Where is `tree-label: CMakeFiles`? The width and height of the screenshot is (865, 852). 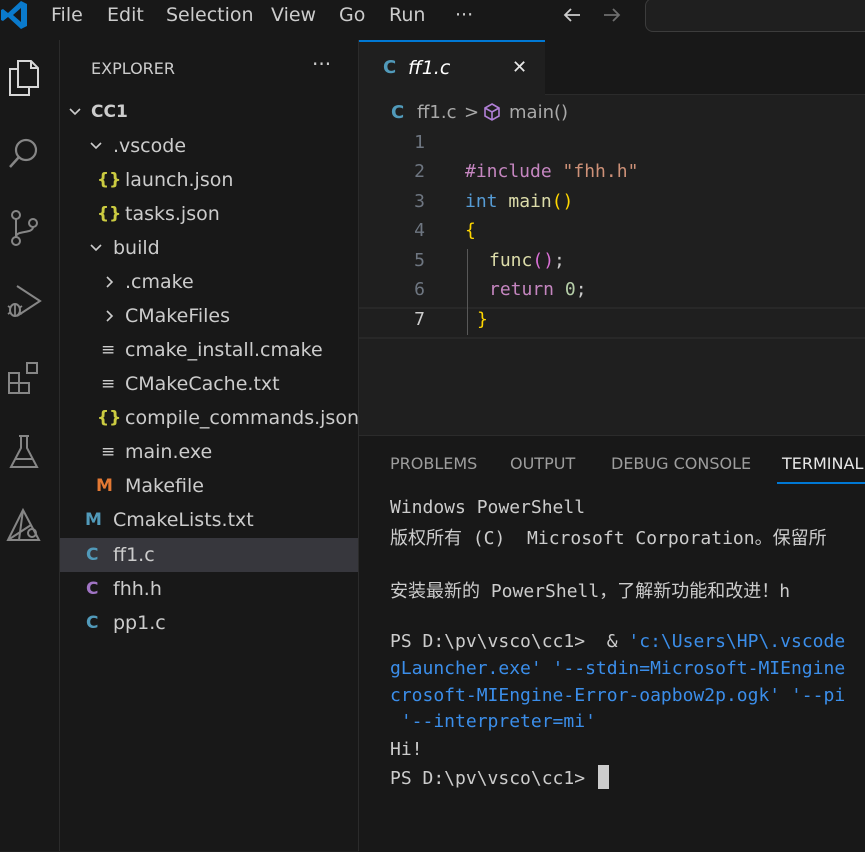
tree-label: CMakeFiles is located at coordinates (178, 316).